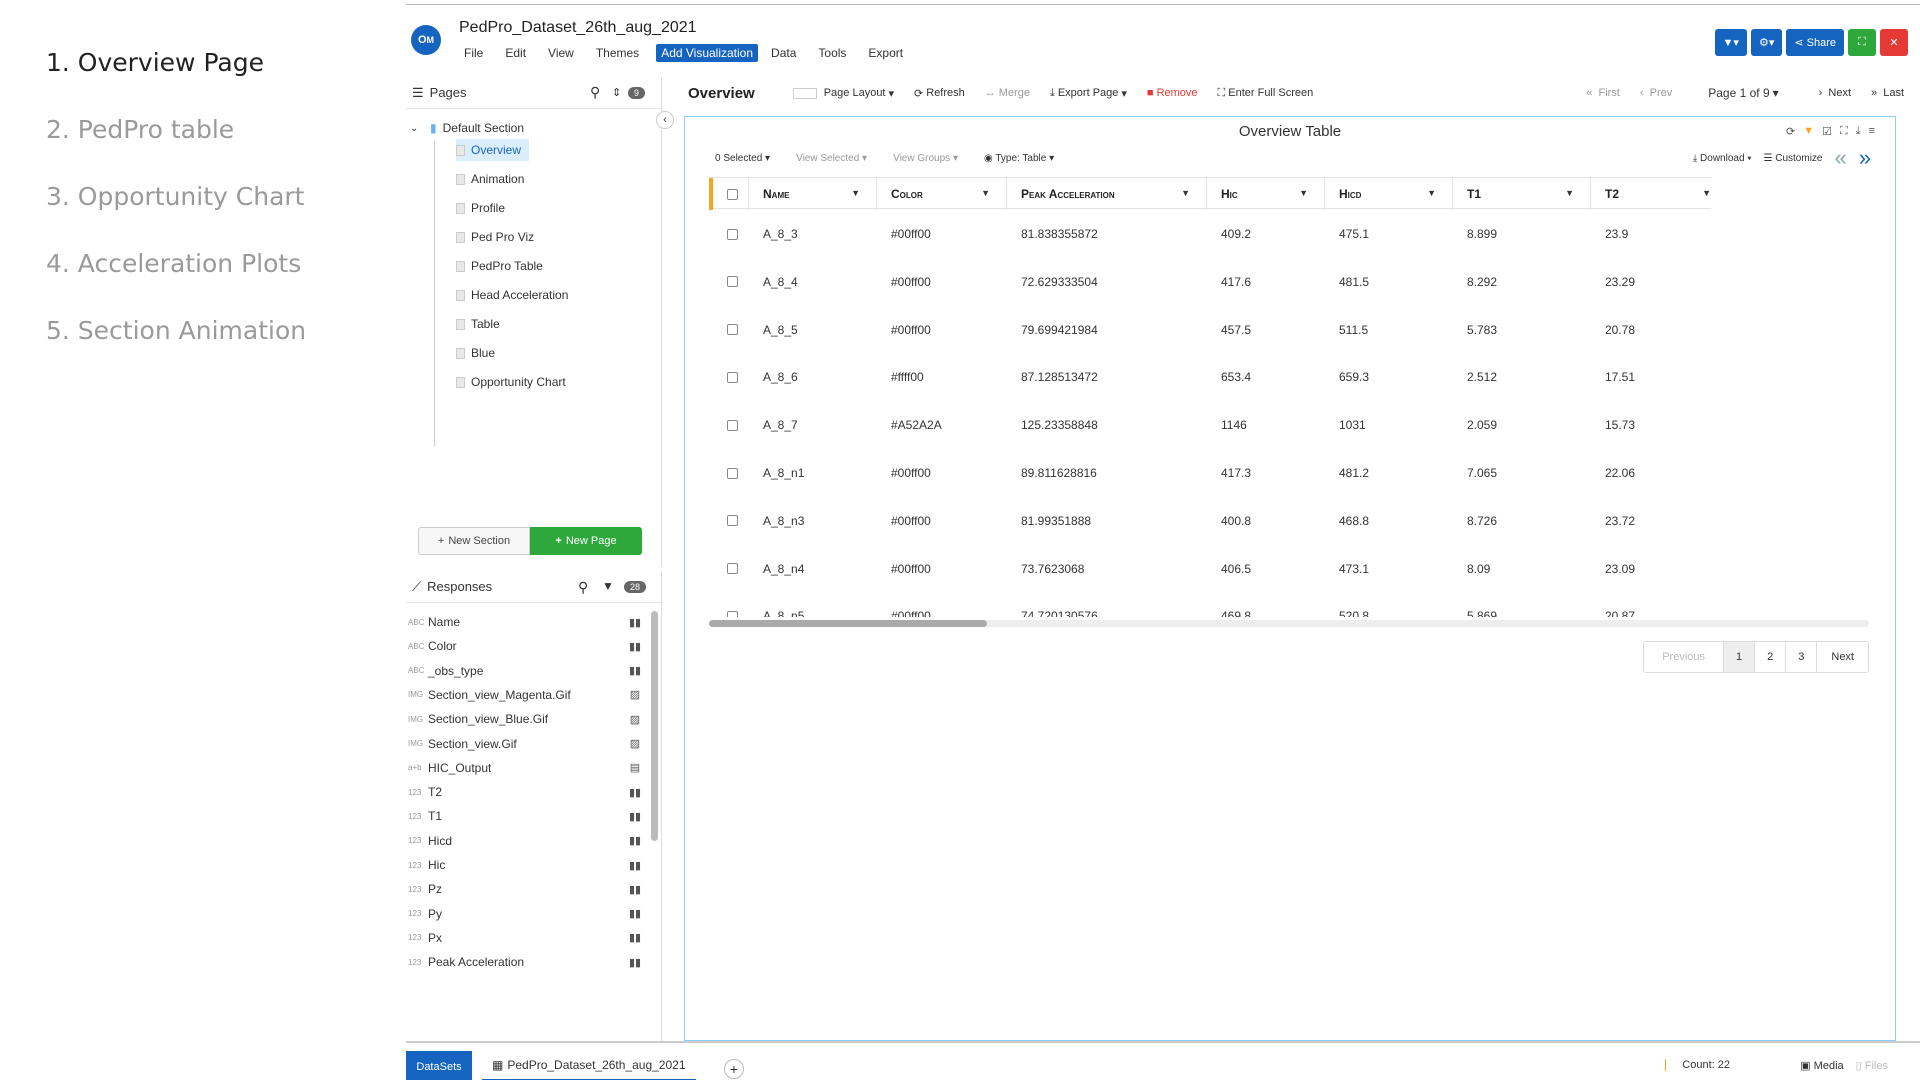 This screenshot has height=1080, width=1920. What do you see at coordinates (1894, 42) in the screenshot?
I see `close-button: ✕` at bounding box center [1894, 42].